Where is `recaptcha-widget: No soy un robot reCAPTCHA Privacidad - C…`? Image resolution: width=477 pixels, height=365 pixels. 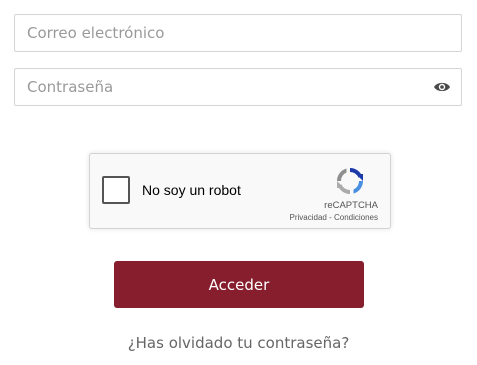 recaptcha-widget: No soy un robot reCAPTCHA Privacidad - C… is located at coordinates (240, 191).